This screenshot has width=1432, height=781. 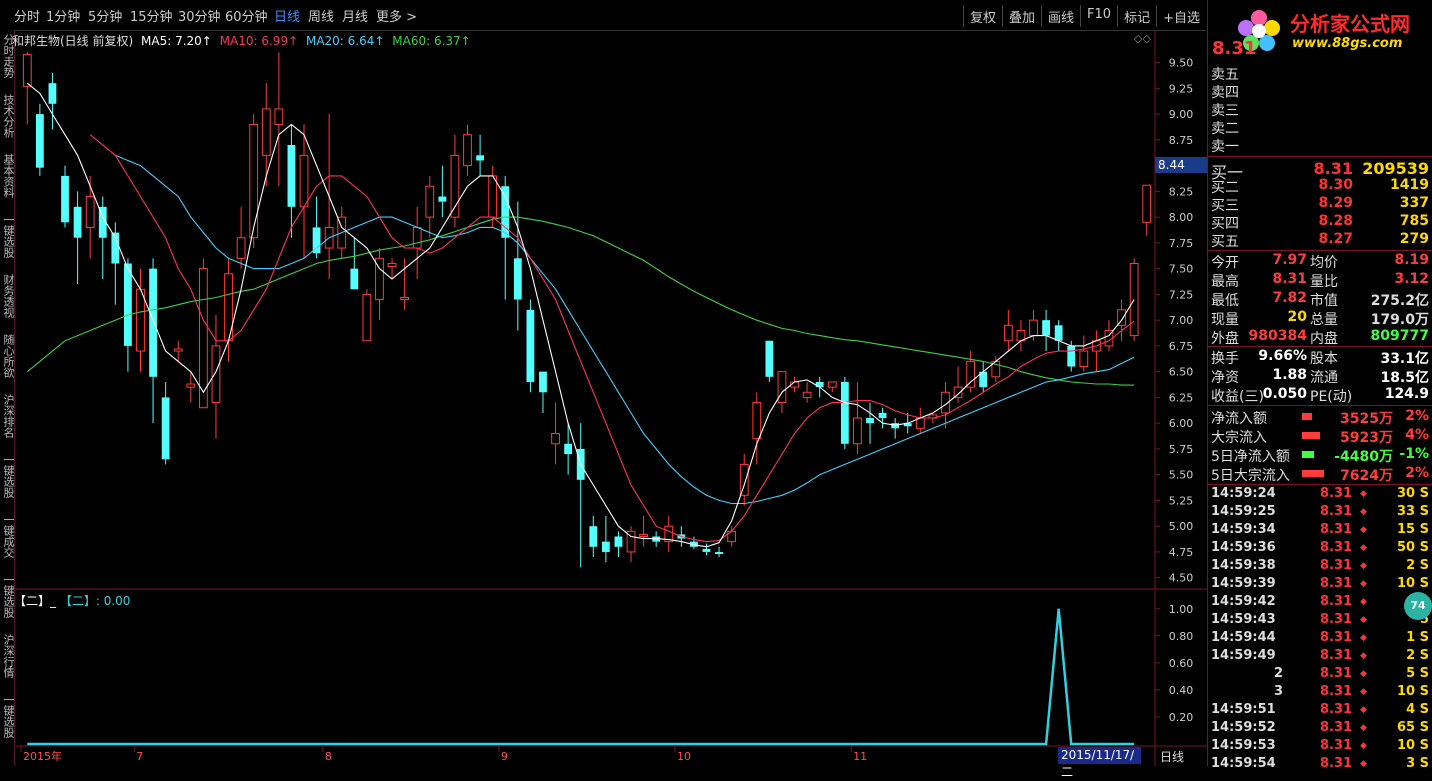 I want to click on tick-time: 3, so click(x=1279, y=691).